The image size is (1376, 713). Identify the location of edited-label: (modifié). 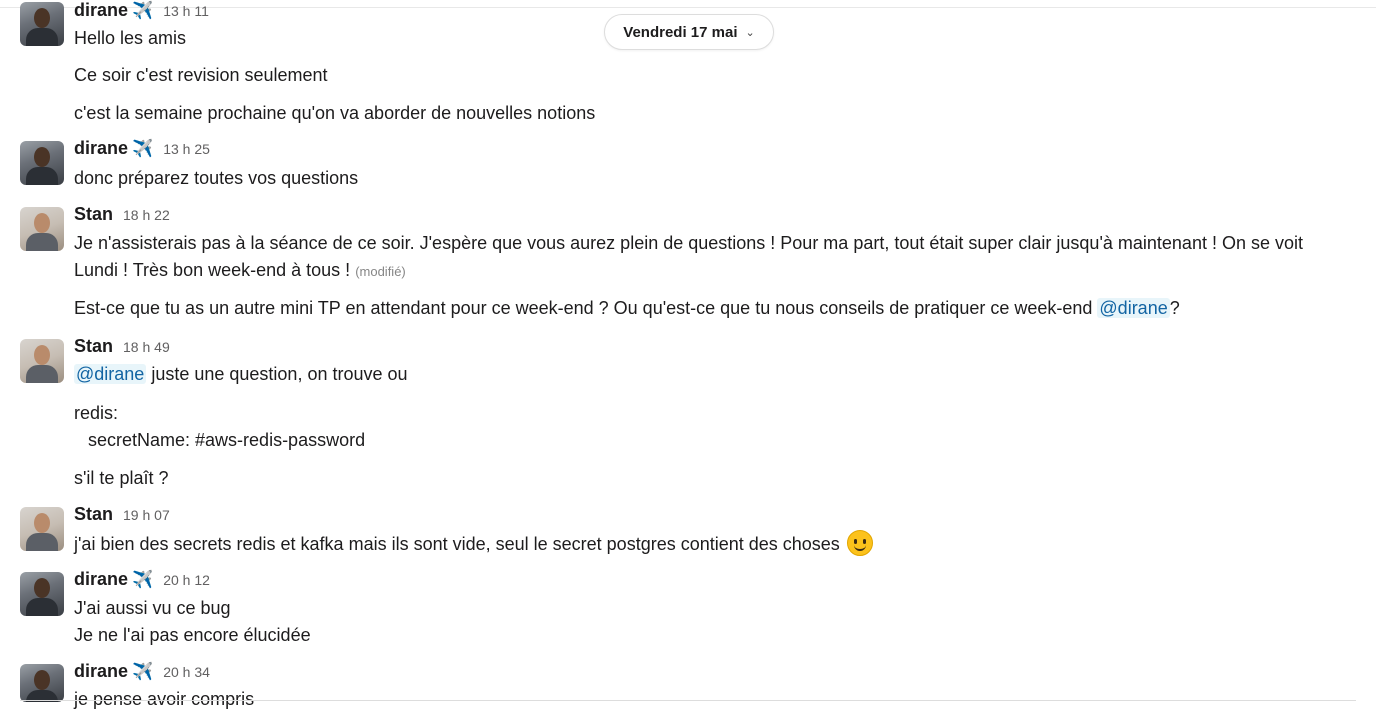
(380, 271).